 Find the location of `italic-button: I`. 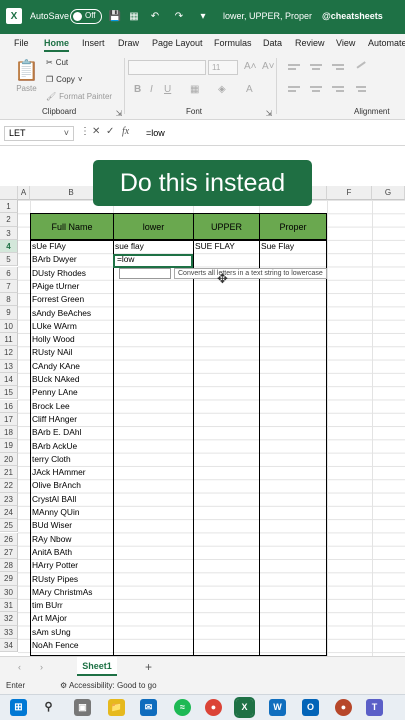

italic-button: I is located at coordinates (151, 89).